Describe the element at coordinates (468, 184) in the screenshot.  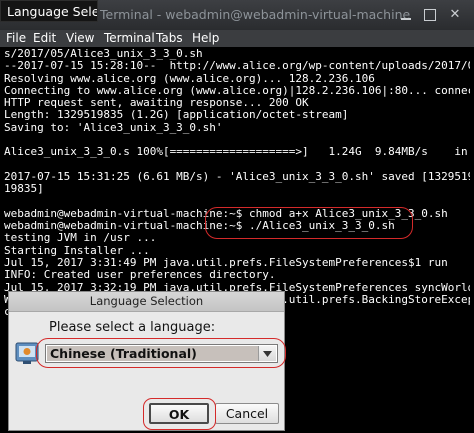
I see `terminal-scrollbar` at that location.